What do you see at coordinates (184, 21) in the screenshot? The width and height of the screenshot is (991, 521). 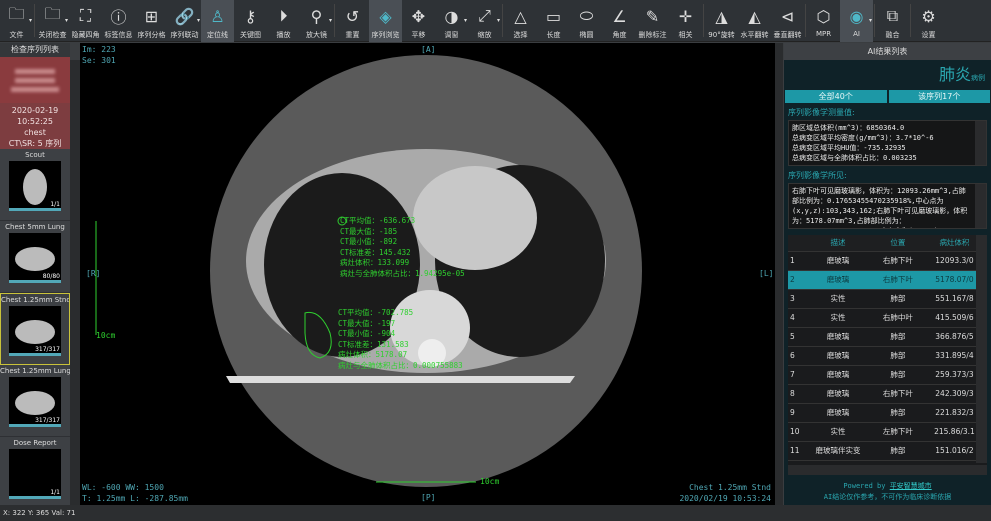 I see `toolbar-button-link: 🔗 序列联动 ▾` at bounding box center [184, 21].